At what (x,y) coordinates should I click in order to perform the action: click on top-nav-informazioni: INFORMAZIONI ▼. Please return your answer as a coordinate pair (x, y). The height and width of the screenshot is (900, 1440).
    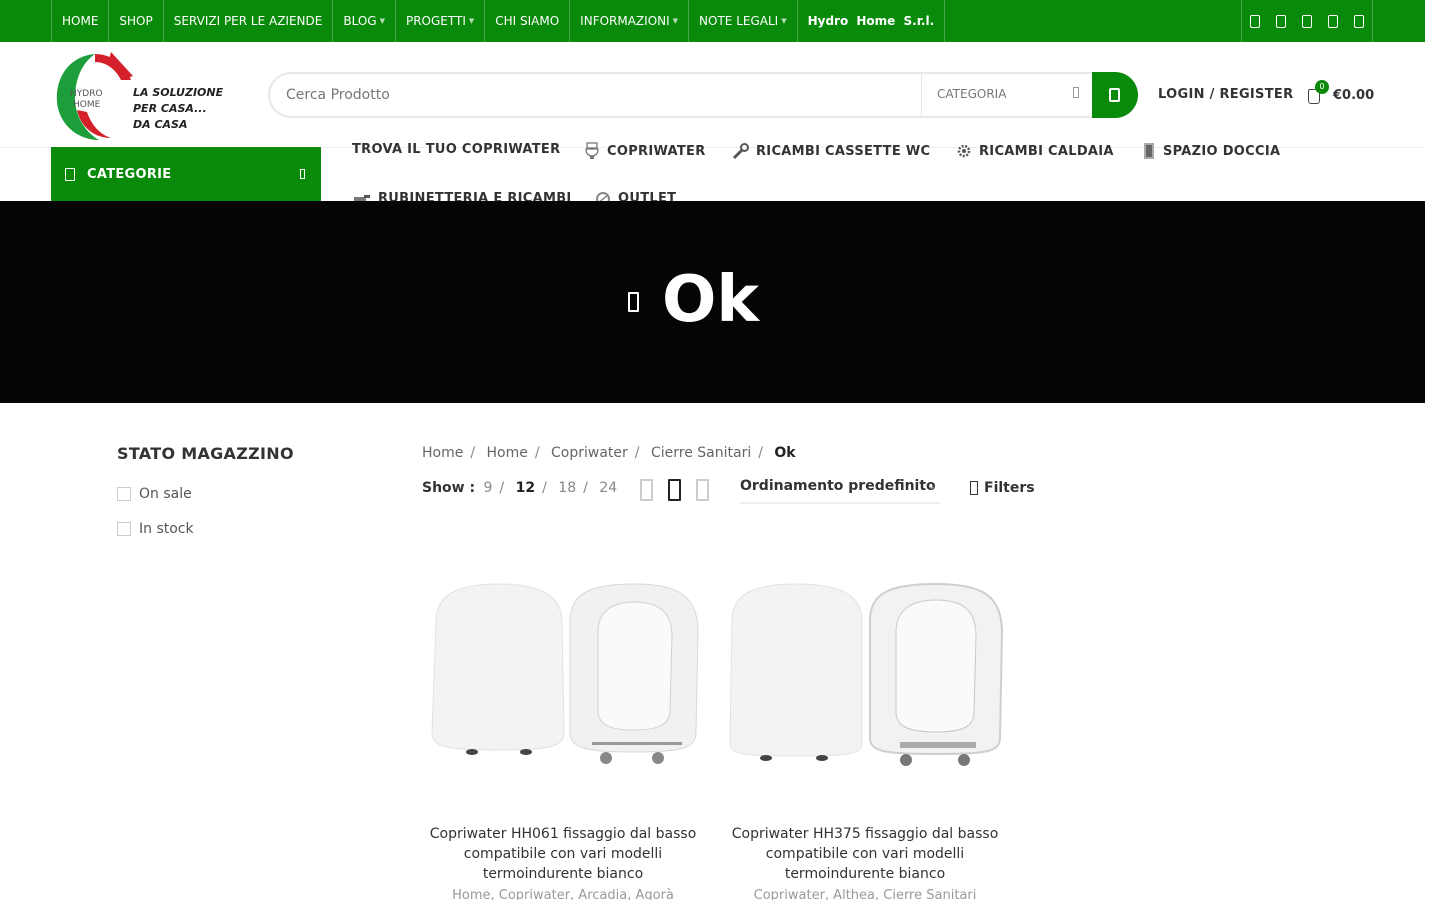
    Looking at the image, I should click on (628, 21).